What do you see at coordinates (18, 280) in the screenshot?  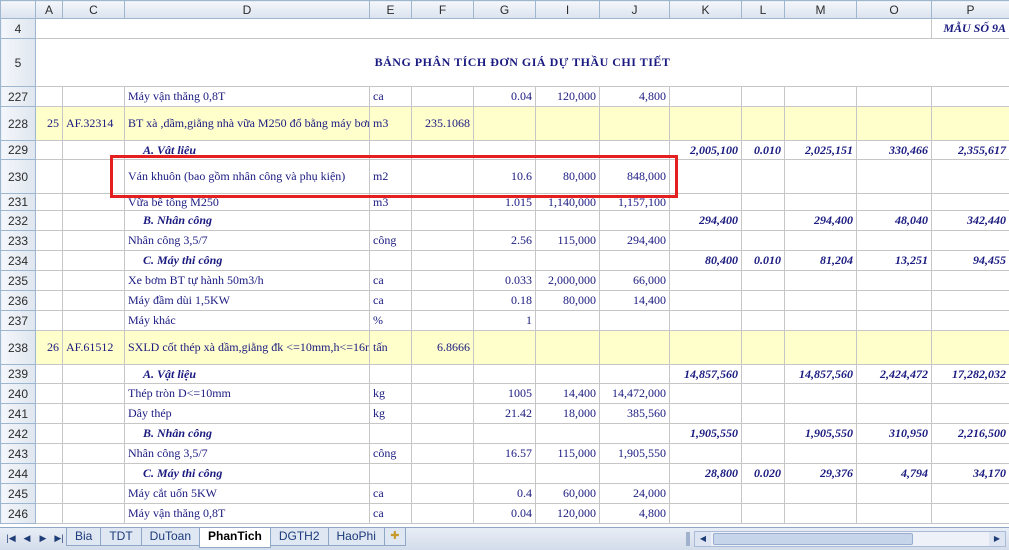 I see `row-header: 235` at bounding box center [18, 280].